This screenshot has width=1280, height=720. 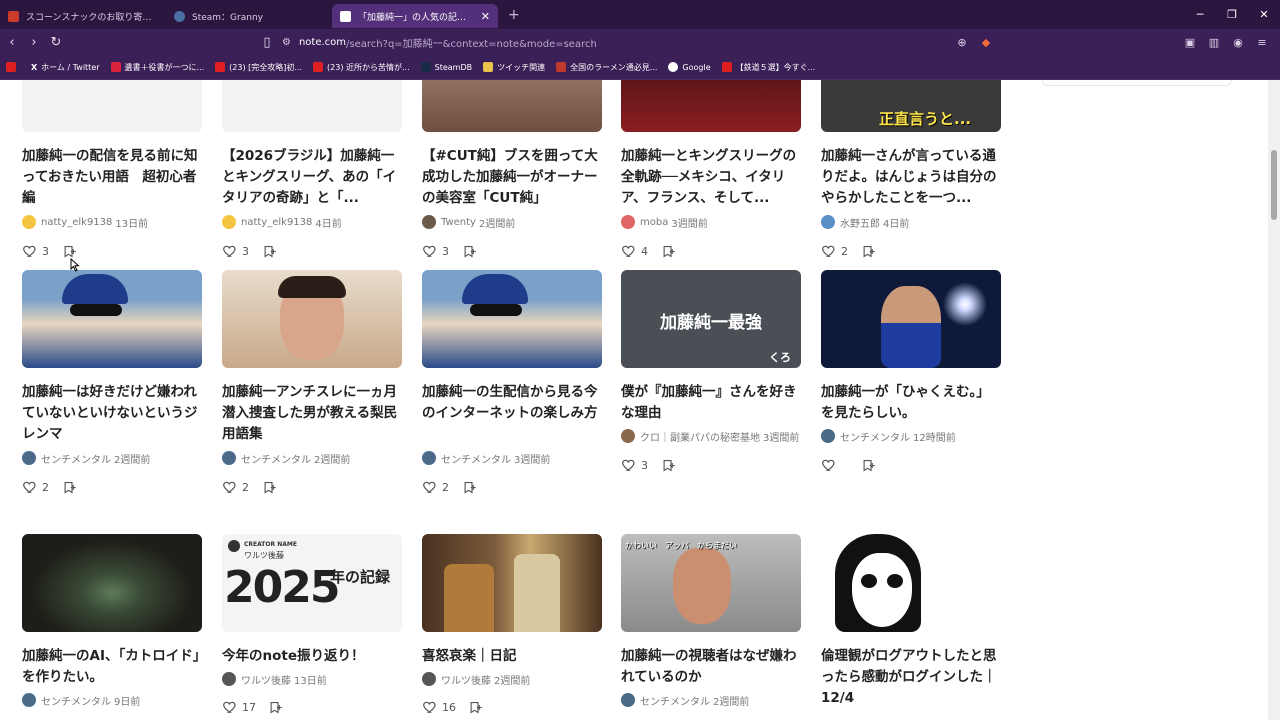 I want to click on article-card: 喜怒哀楽｜日記 ワルツ後藤 2週間前 16, so click(x=512, y=624).